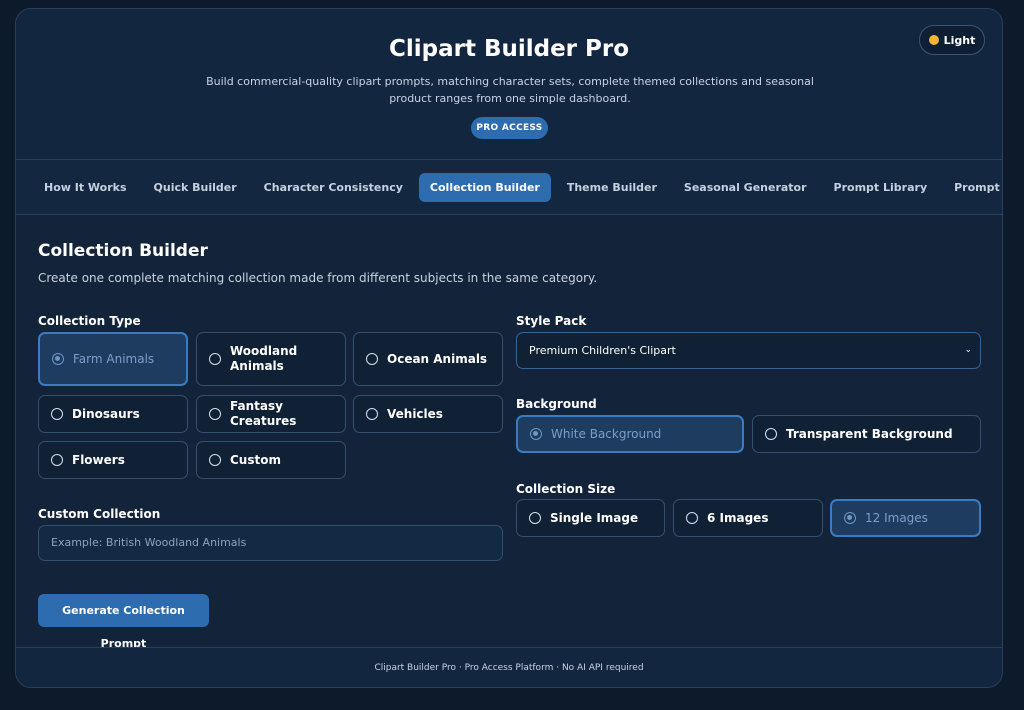 The height and width of the screenshot is (710, 1024). What do you see at coordinates (869, 433) in the screenshot?
I see `option-label: Transparent Background` at bounding box center [869, 433].